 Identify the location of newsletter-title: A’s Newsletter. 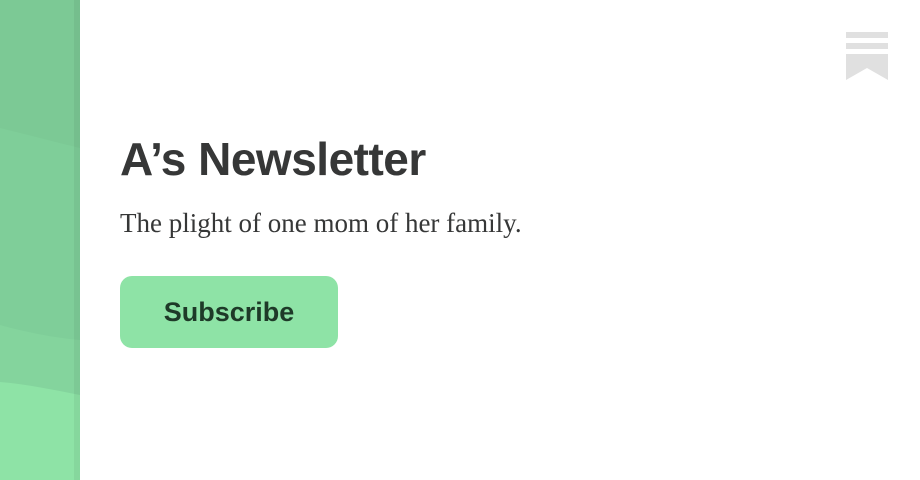
(273, 159).